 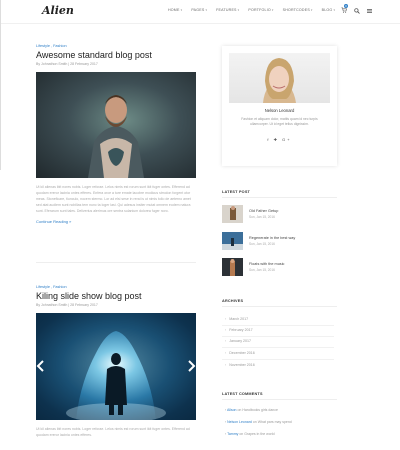 I want to click on archive-link: › January 2017, so click(x=238, y=341).